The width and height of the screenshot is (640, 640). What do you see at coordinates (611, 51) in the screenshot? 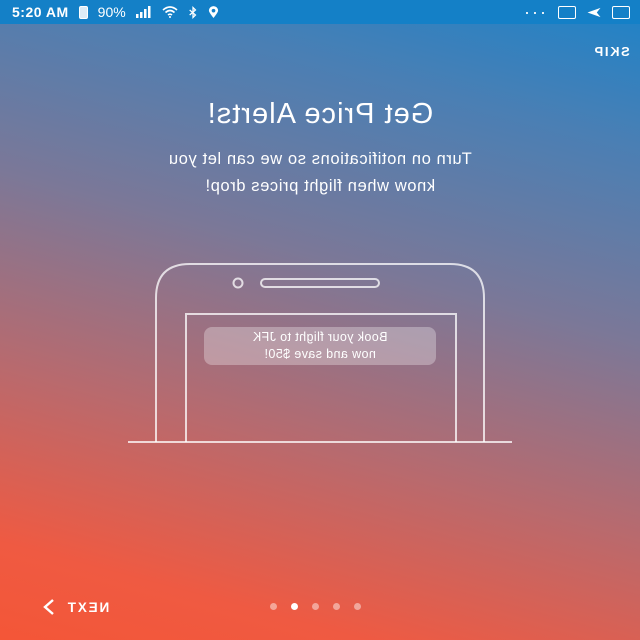
I see `skip-button: SKIP` at bounding box center [611, 51].